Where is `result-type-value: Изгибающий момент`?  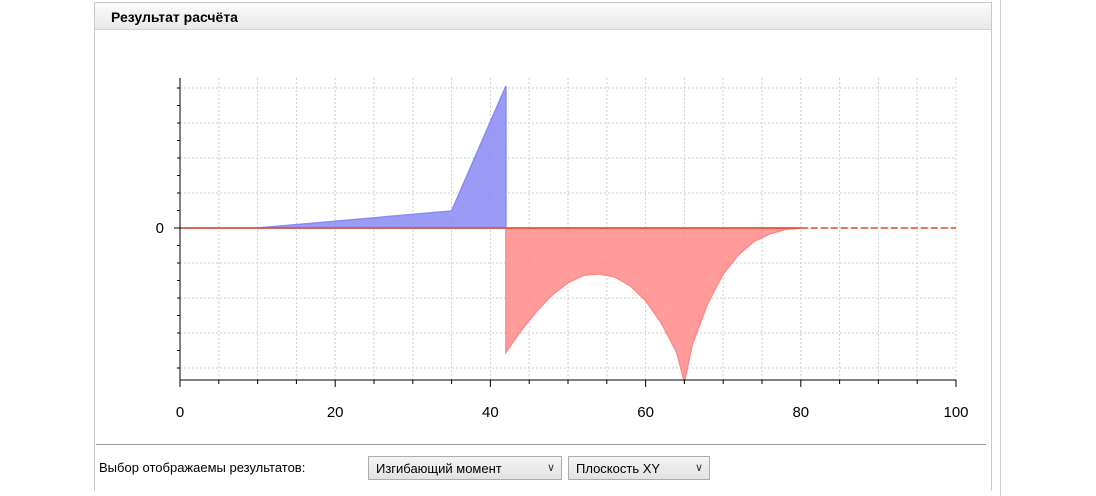 result-type-value: Изгибающий момент is located at coordinates (439, 468).